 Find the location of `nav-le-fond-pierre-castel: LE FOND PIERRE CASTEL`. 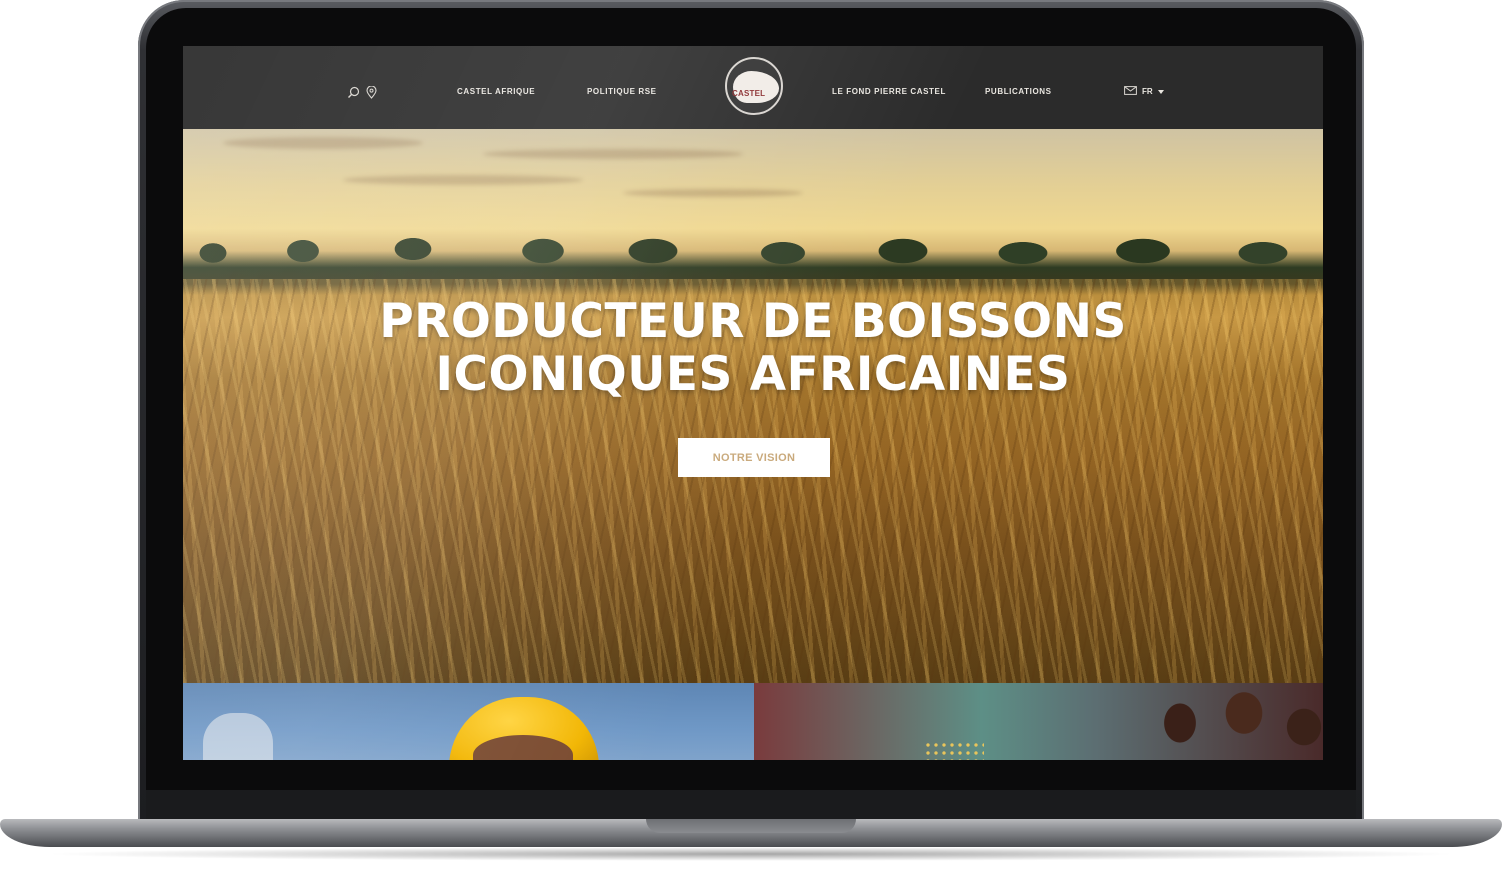

nav-le-fond-pierre-castel: LE FOND PIERRE CASTEL is located at coordinates (889, 91).